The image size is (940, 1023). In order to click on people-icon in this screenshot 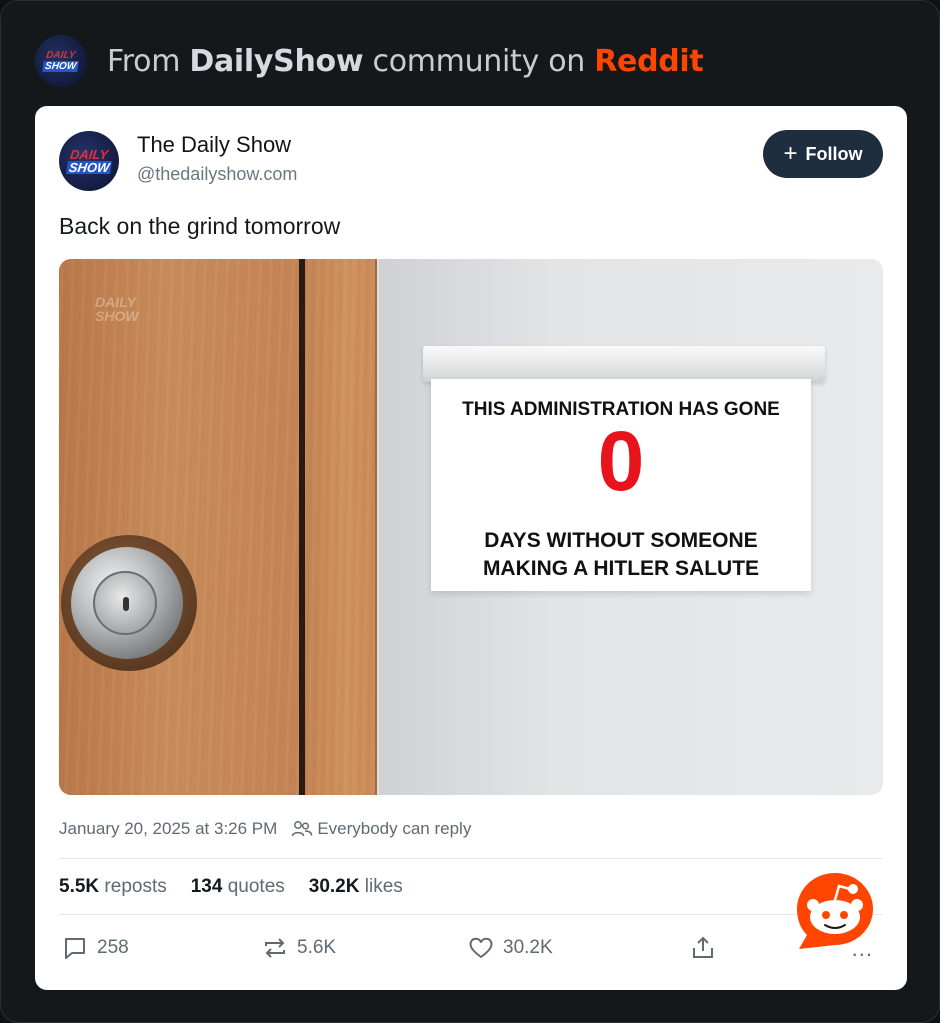, I will do `click(302, 829)`.